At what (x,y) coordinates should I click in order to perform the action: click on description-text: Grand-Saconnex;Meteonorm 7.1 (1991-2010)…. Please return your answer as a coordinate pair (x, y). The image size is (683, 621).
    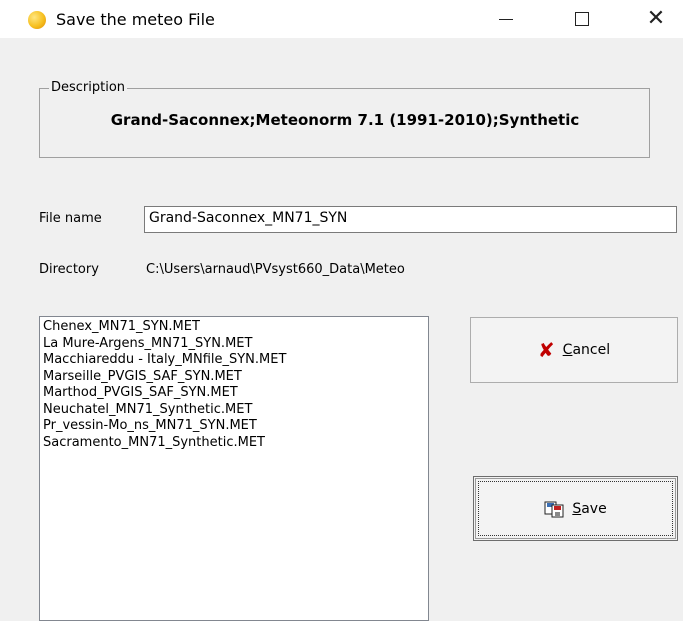
    Looking at the image, I should click on (345, 120).